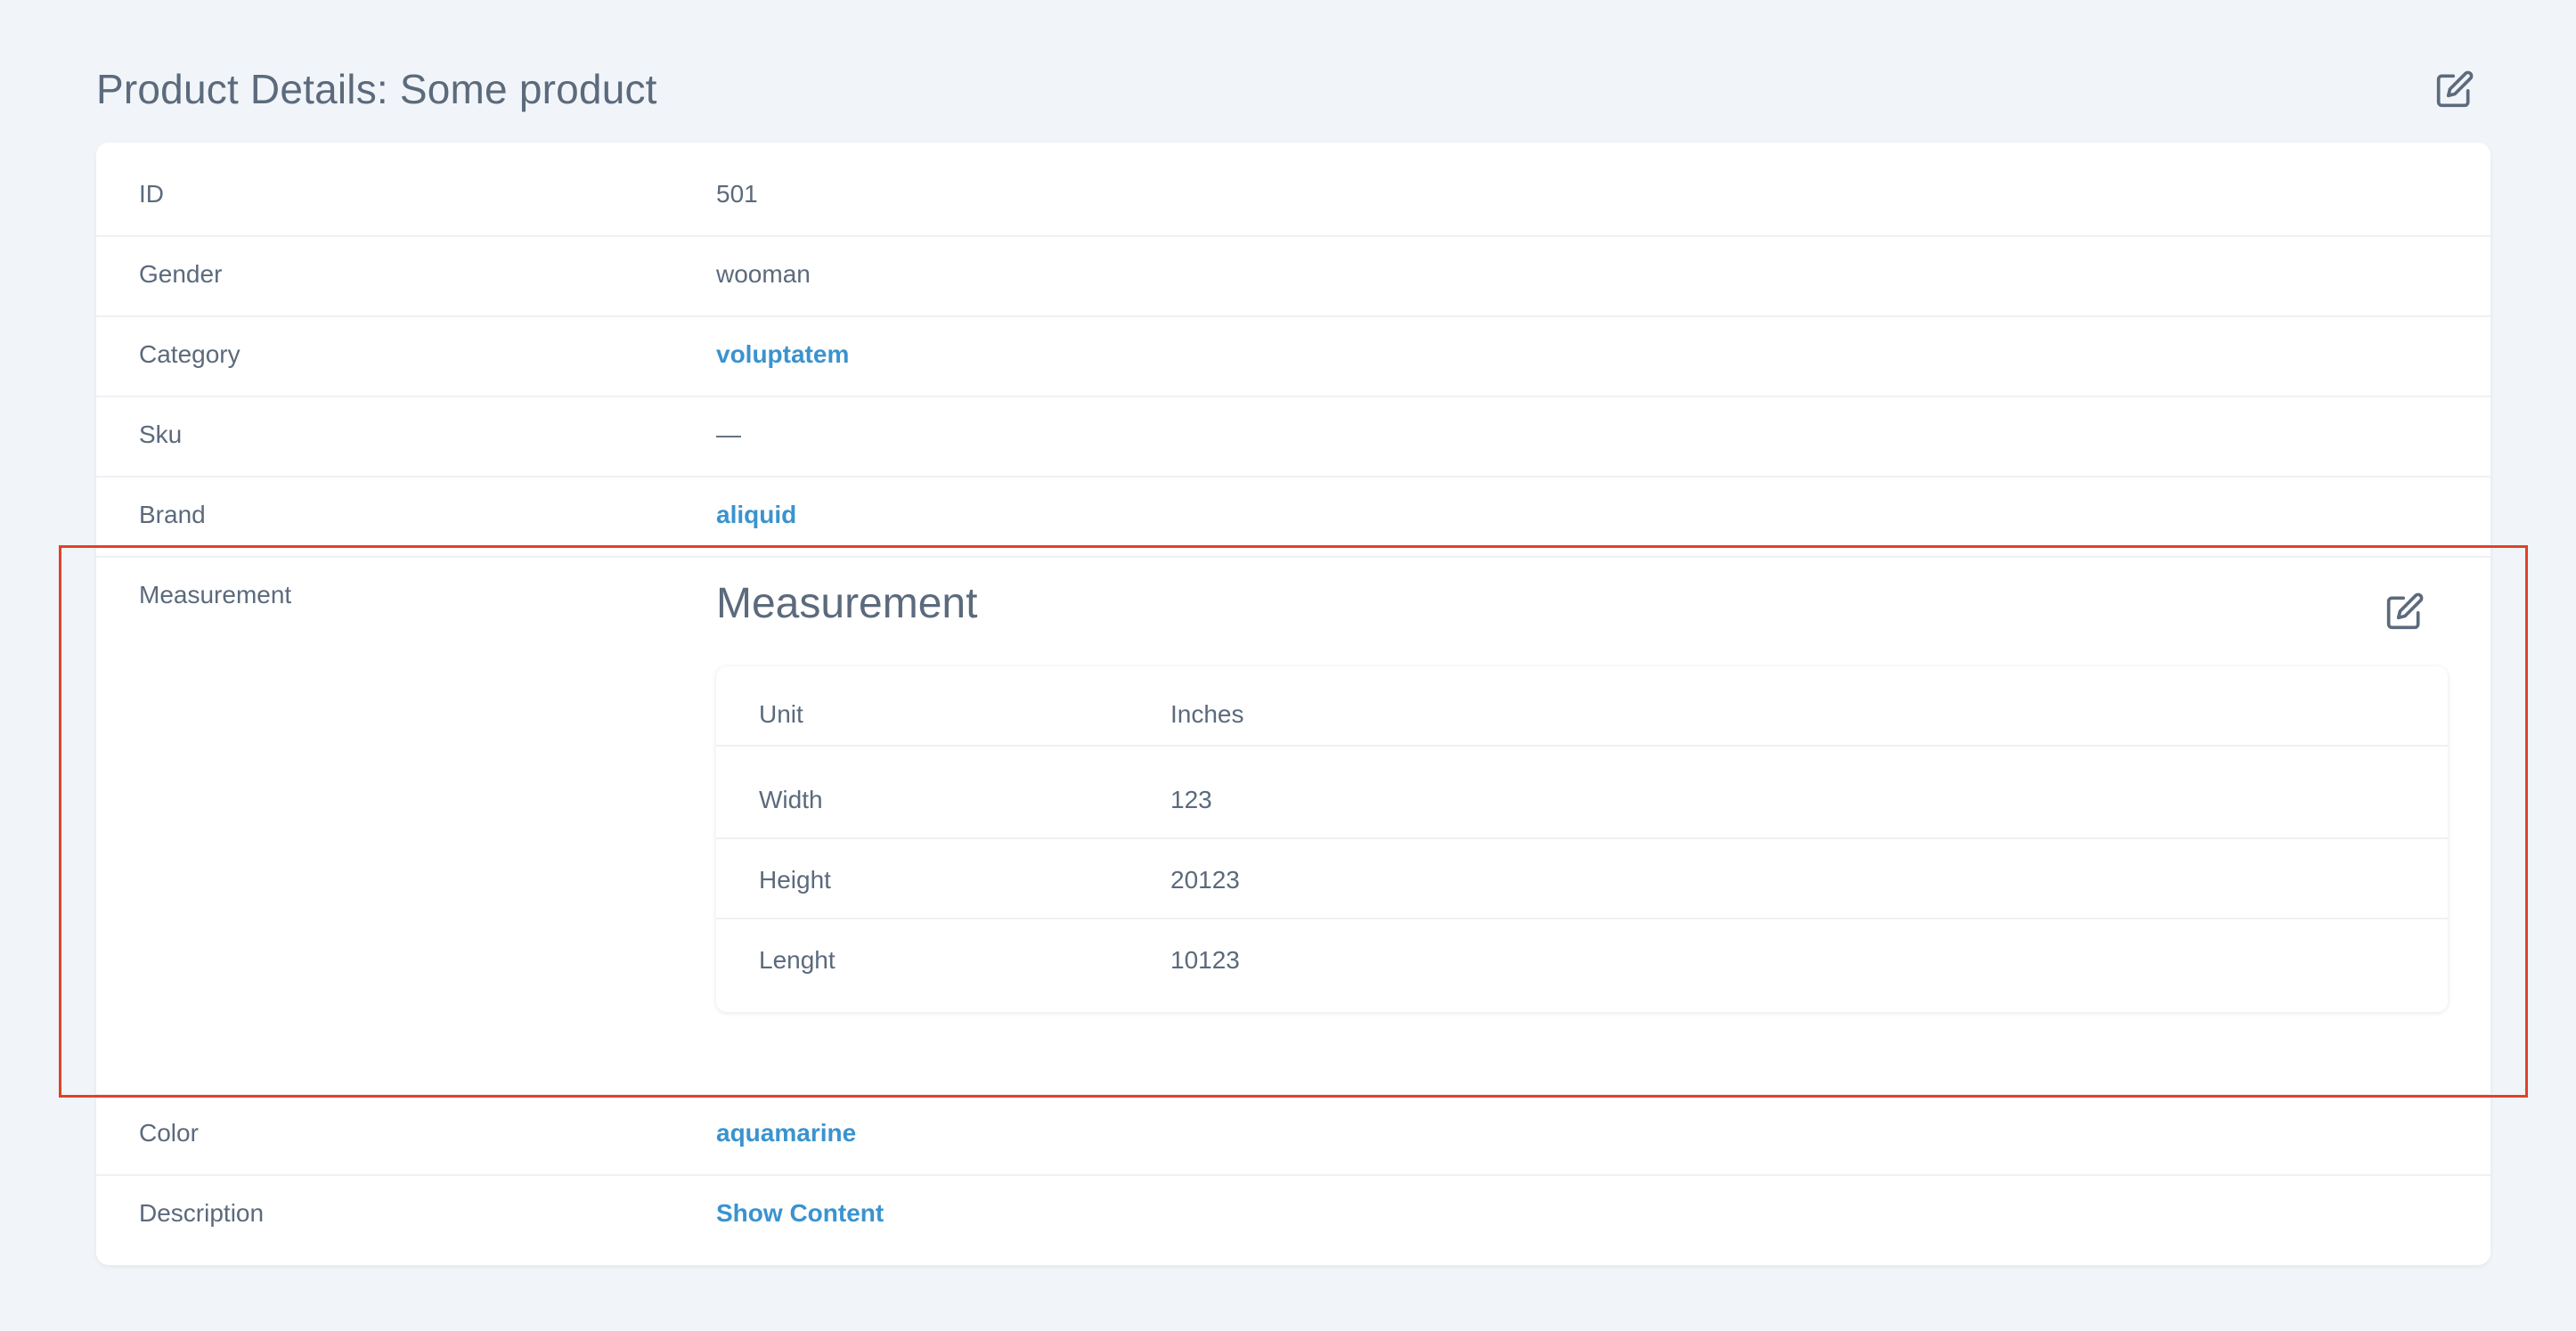 Image resolution: width=2576 pixels, height=1331 pixels. What do you see at coordinates (1293, 1136) in the screenshot?
I see `detail-row-color: Color aquamarine` at bounding box center [1293, 1136].